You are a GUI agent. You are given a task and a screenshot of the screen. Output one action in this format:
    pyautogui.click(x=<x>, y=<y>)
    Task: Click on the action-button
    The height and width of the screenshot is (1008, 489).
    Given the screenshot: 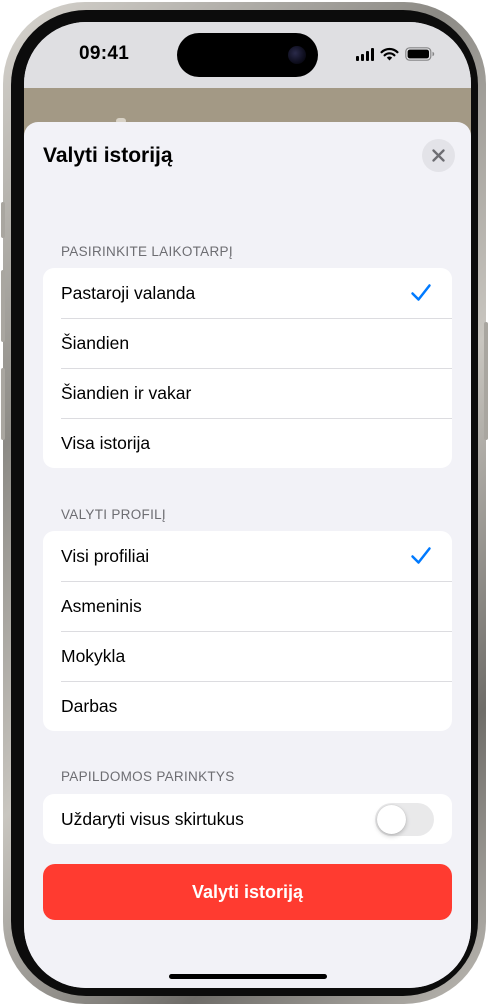 What is the action you would take?
    pyautogui.click(x=3, y=220)
    